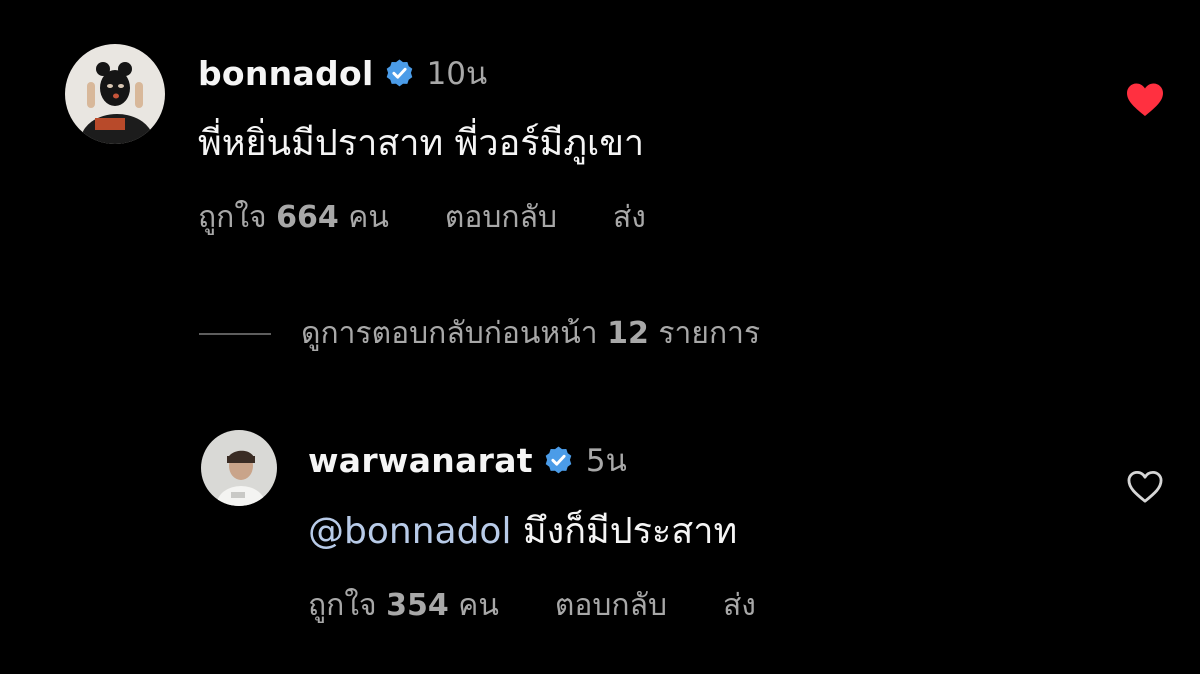  I want to click on comment-body: มึงก็มีประสาท, so click(630, 531).